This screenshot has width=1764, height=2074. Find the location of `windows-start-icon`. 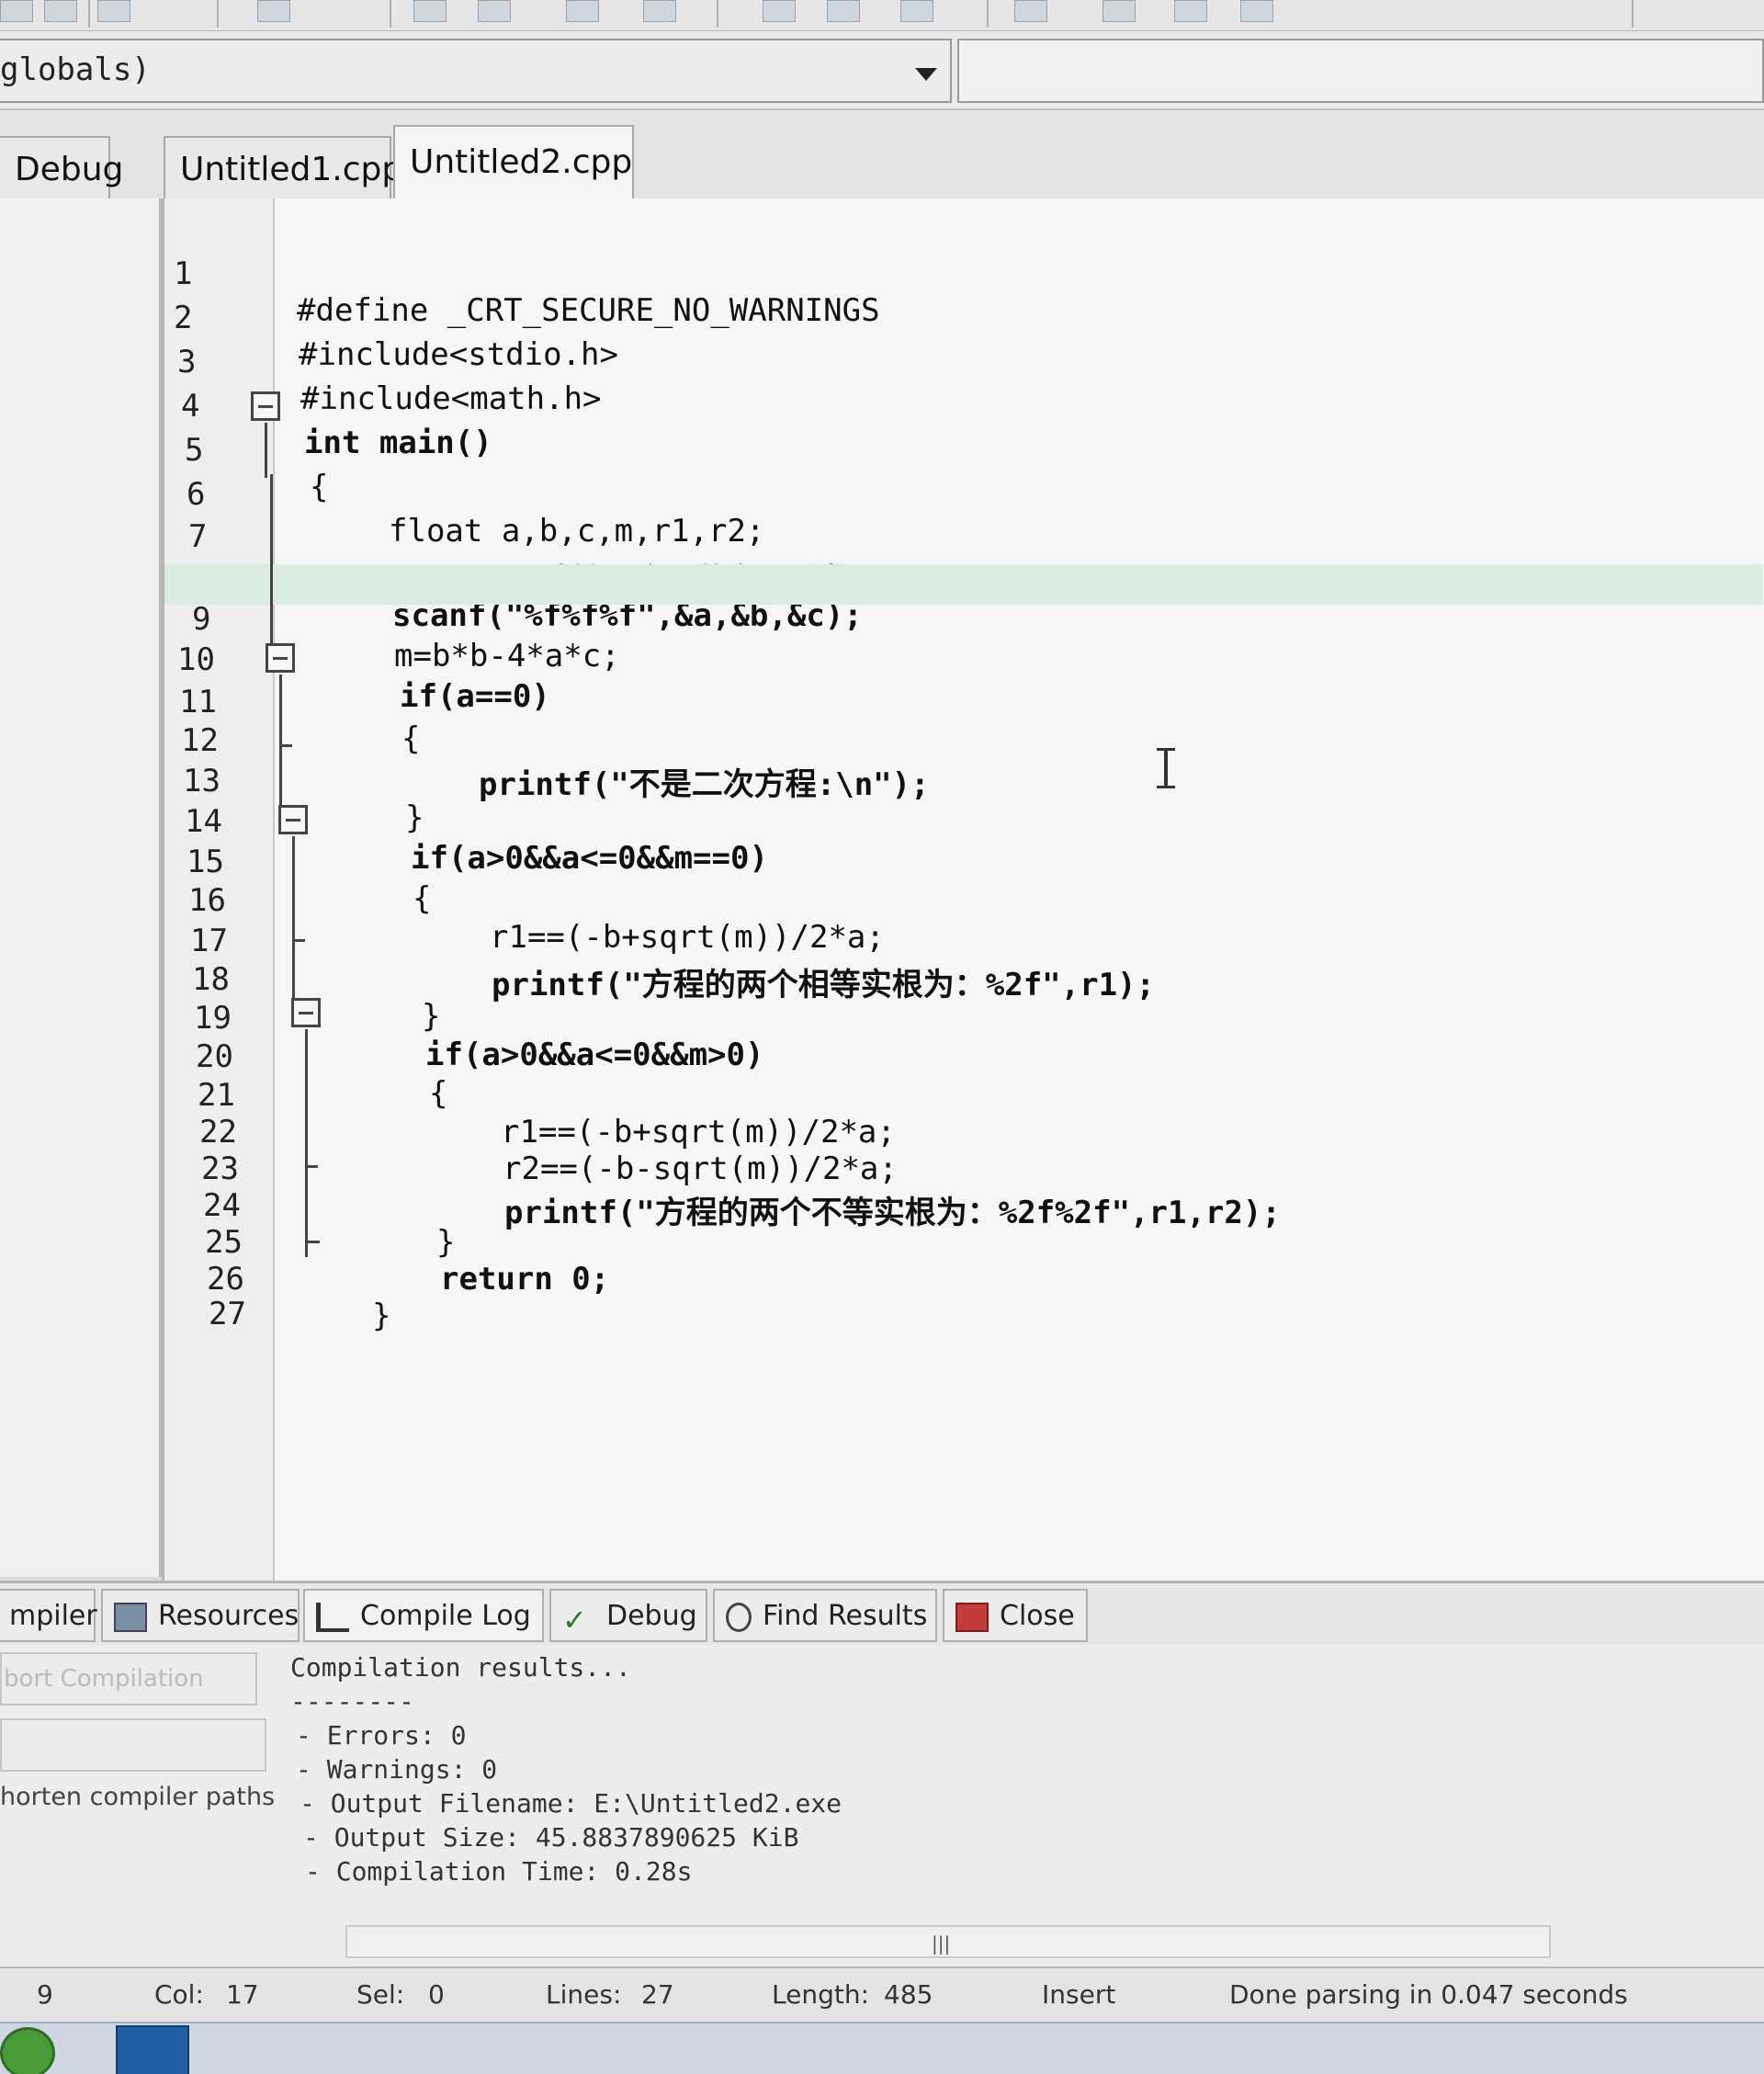

windows-start-icon is located at coordinates (27, 2050).